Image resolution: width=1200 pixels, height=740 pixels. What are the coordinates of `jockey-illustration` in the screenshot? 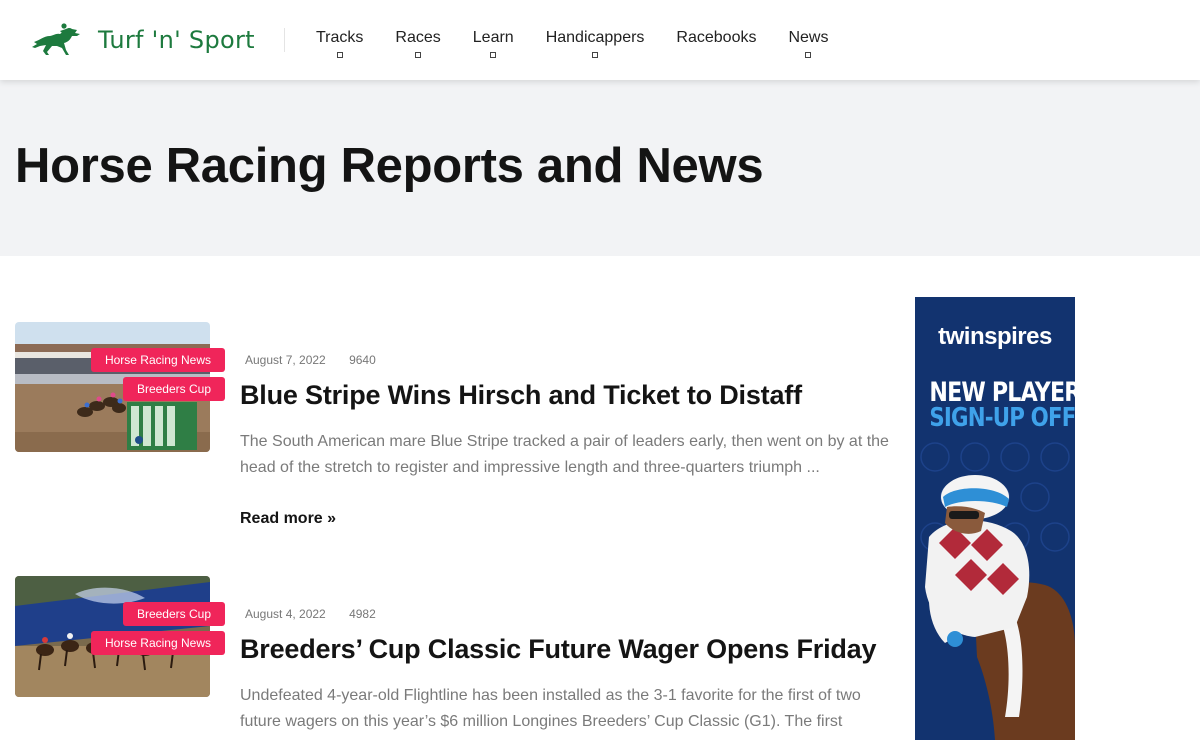 It's located at (1000, 607).